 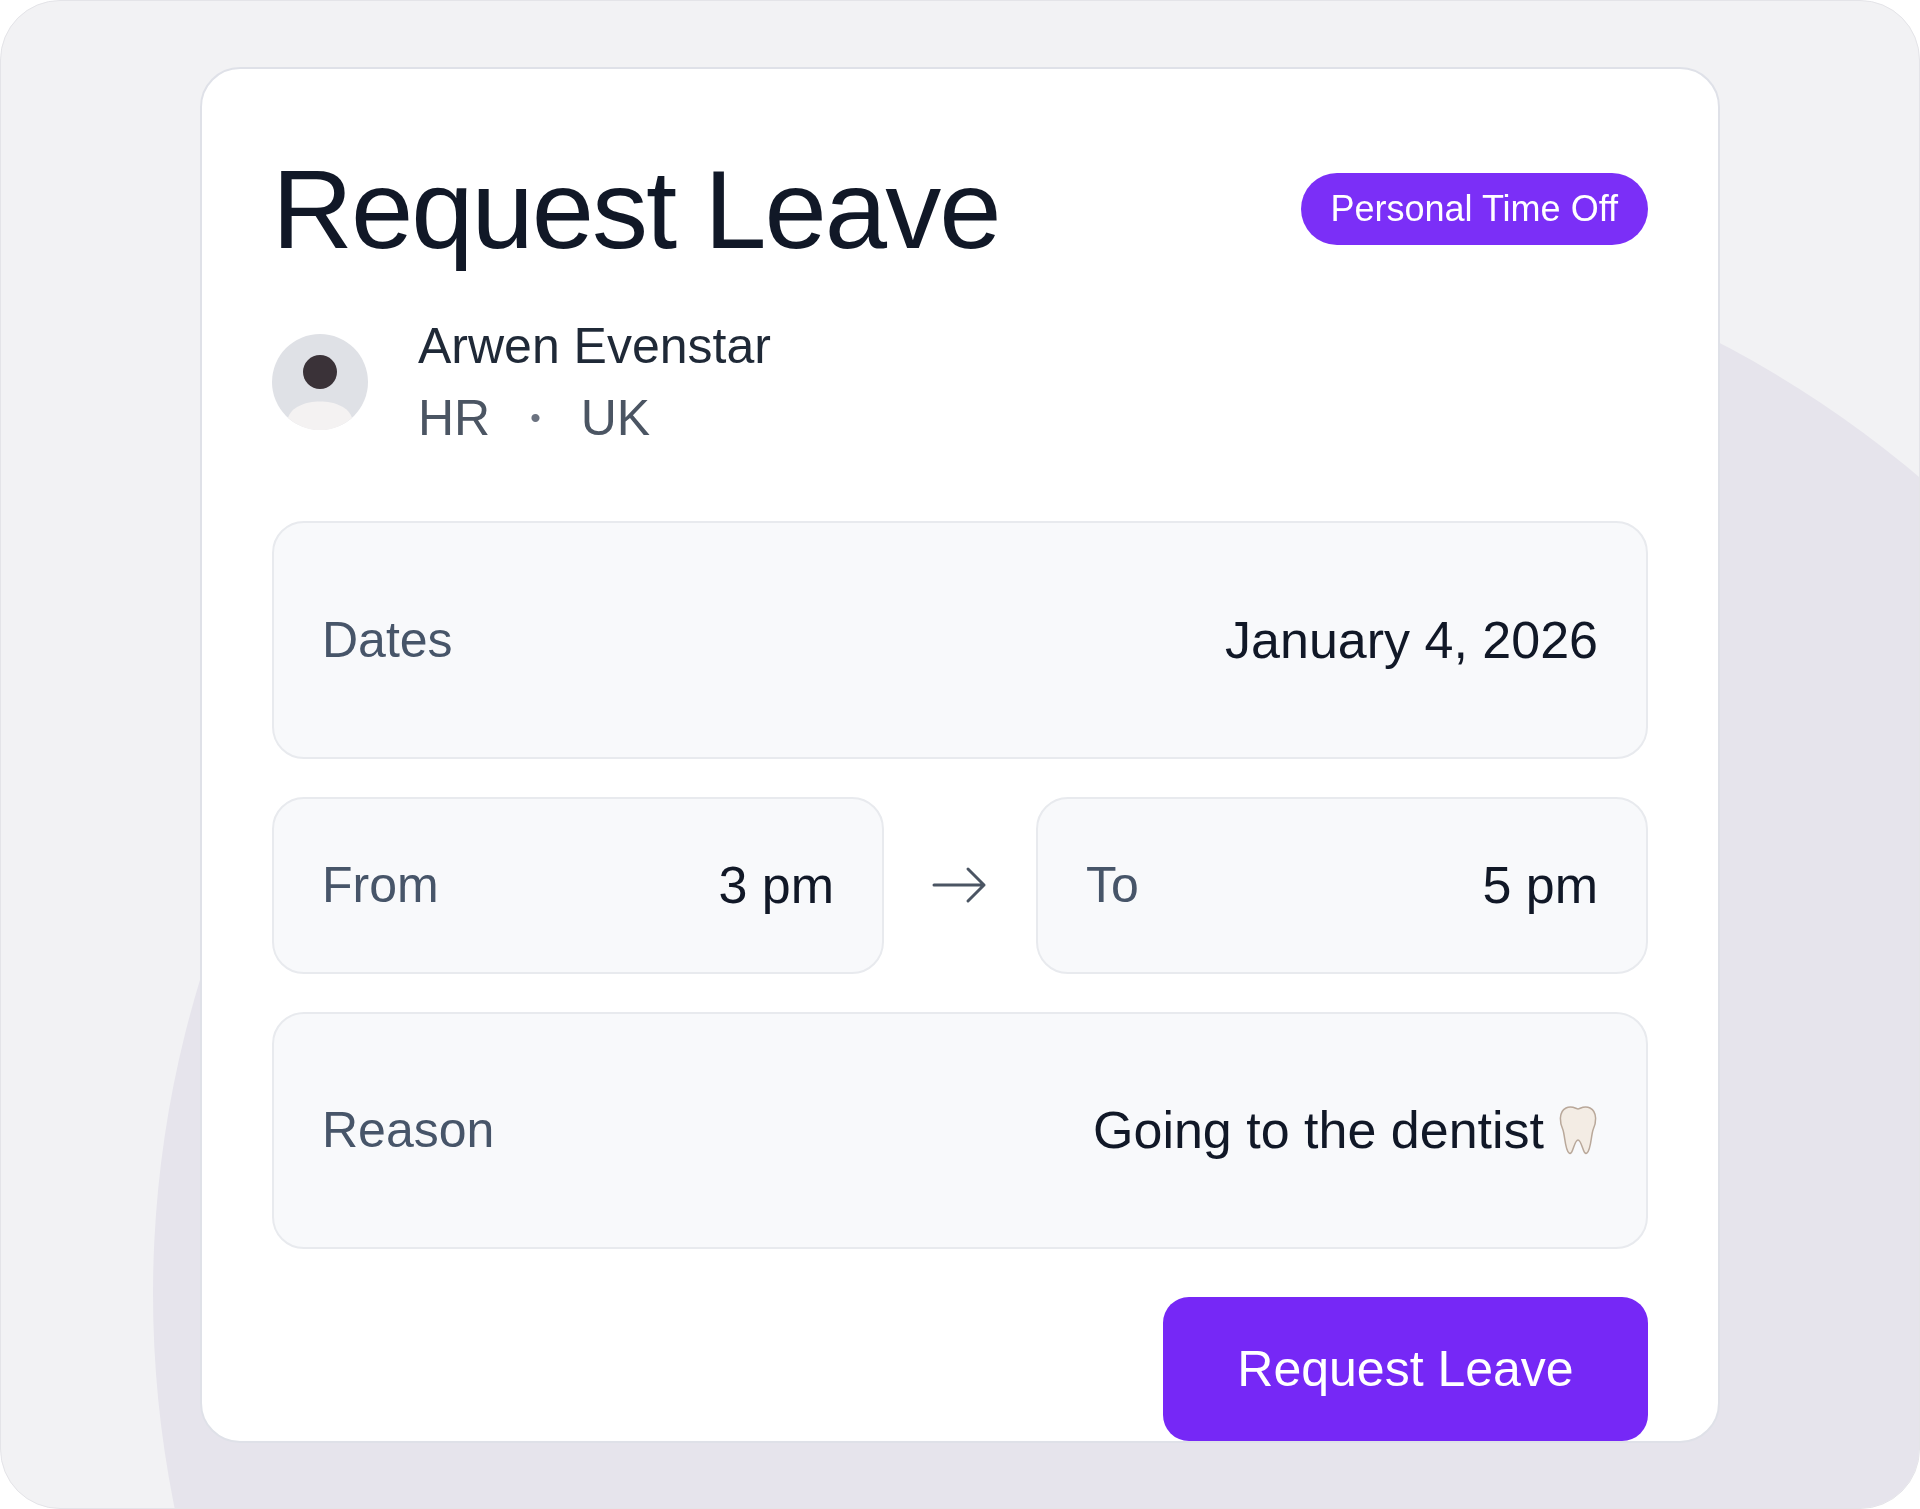 I want to click on reason-value: Going to the dentist, so click(x=1318, y=1130).